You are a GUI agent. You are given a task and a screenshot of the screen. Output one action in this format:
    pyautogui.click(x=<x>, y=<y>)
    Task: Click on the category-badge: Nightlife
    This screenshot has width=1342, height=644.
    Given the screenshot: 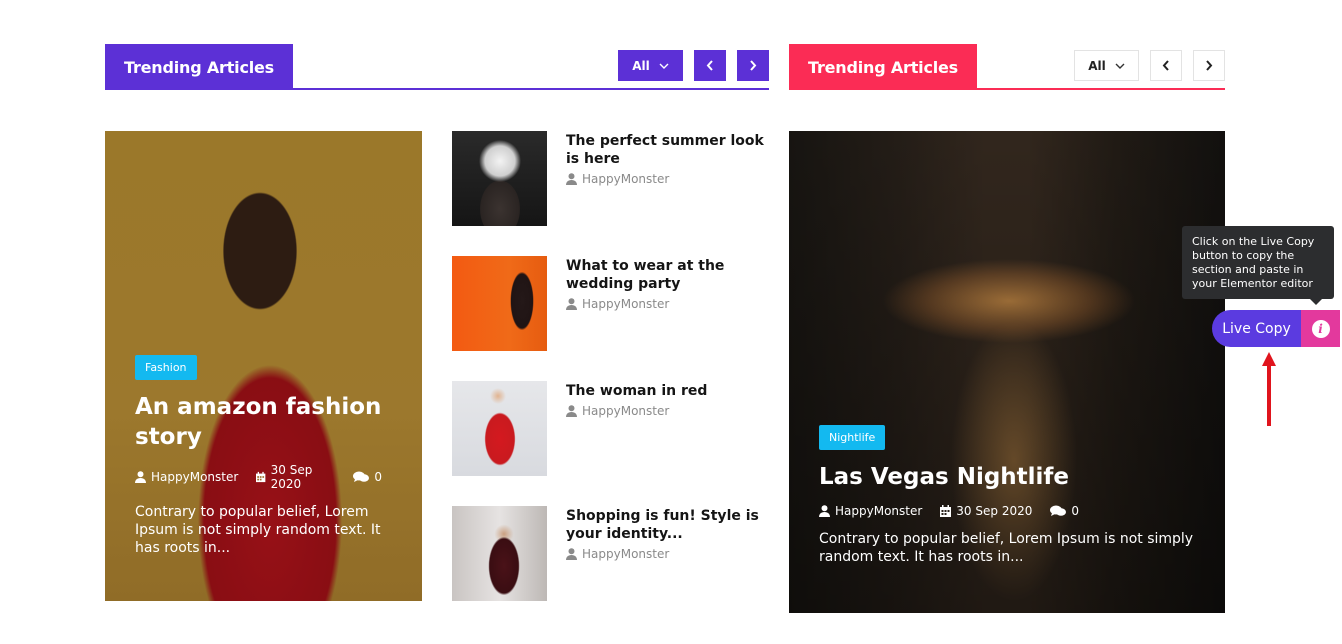 What is the action you would take?
    pyautogui.click(x=852, y=437)
    